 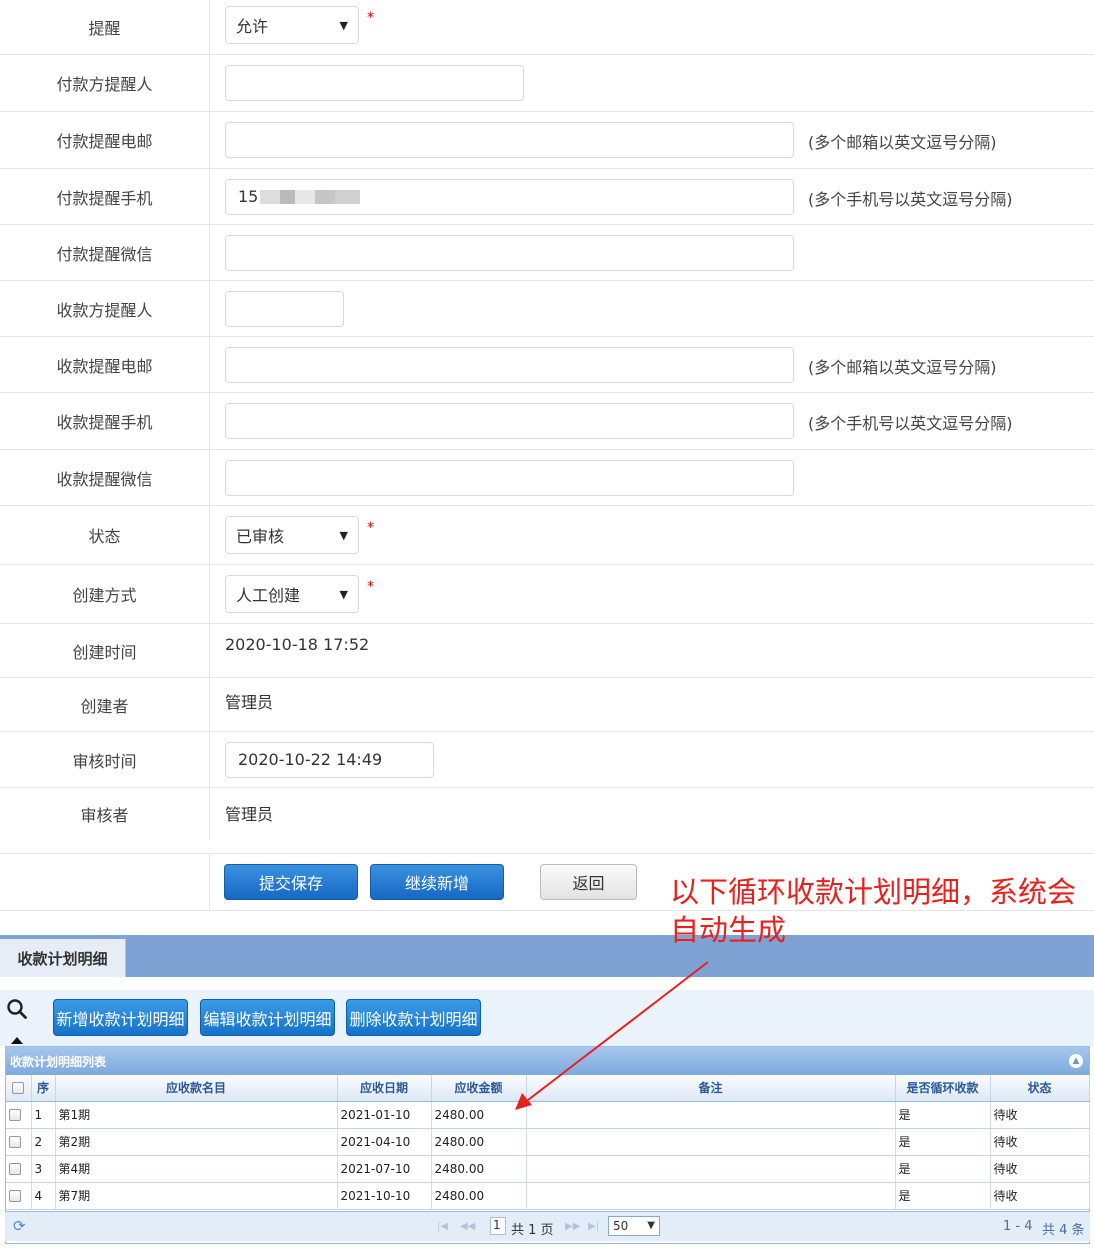 I want to click on reminder-select: 允许 ▼, so click(x=292, y=25).